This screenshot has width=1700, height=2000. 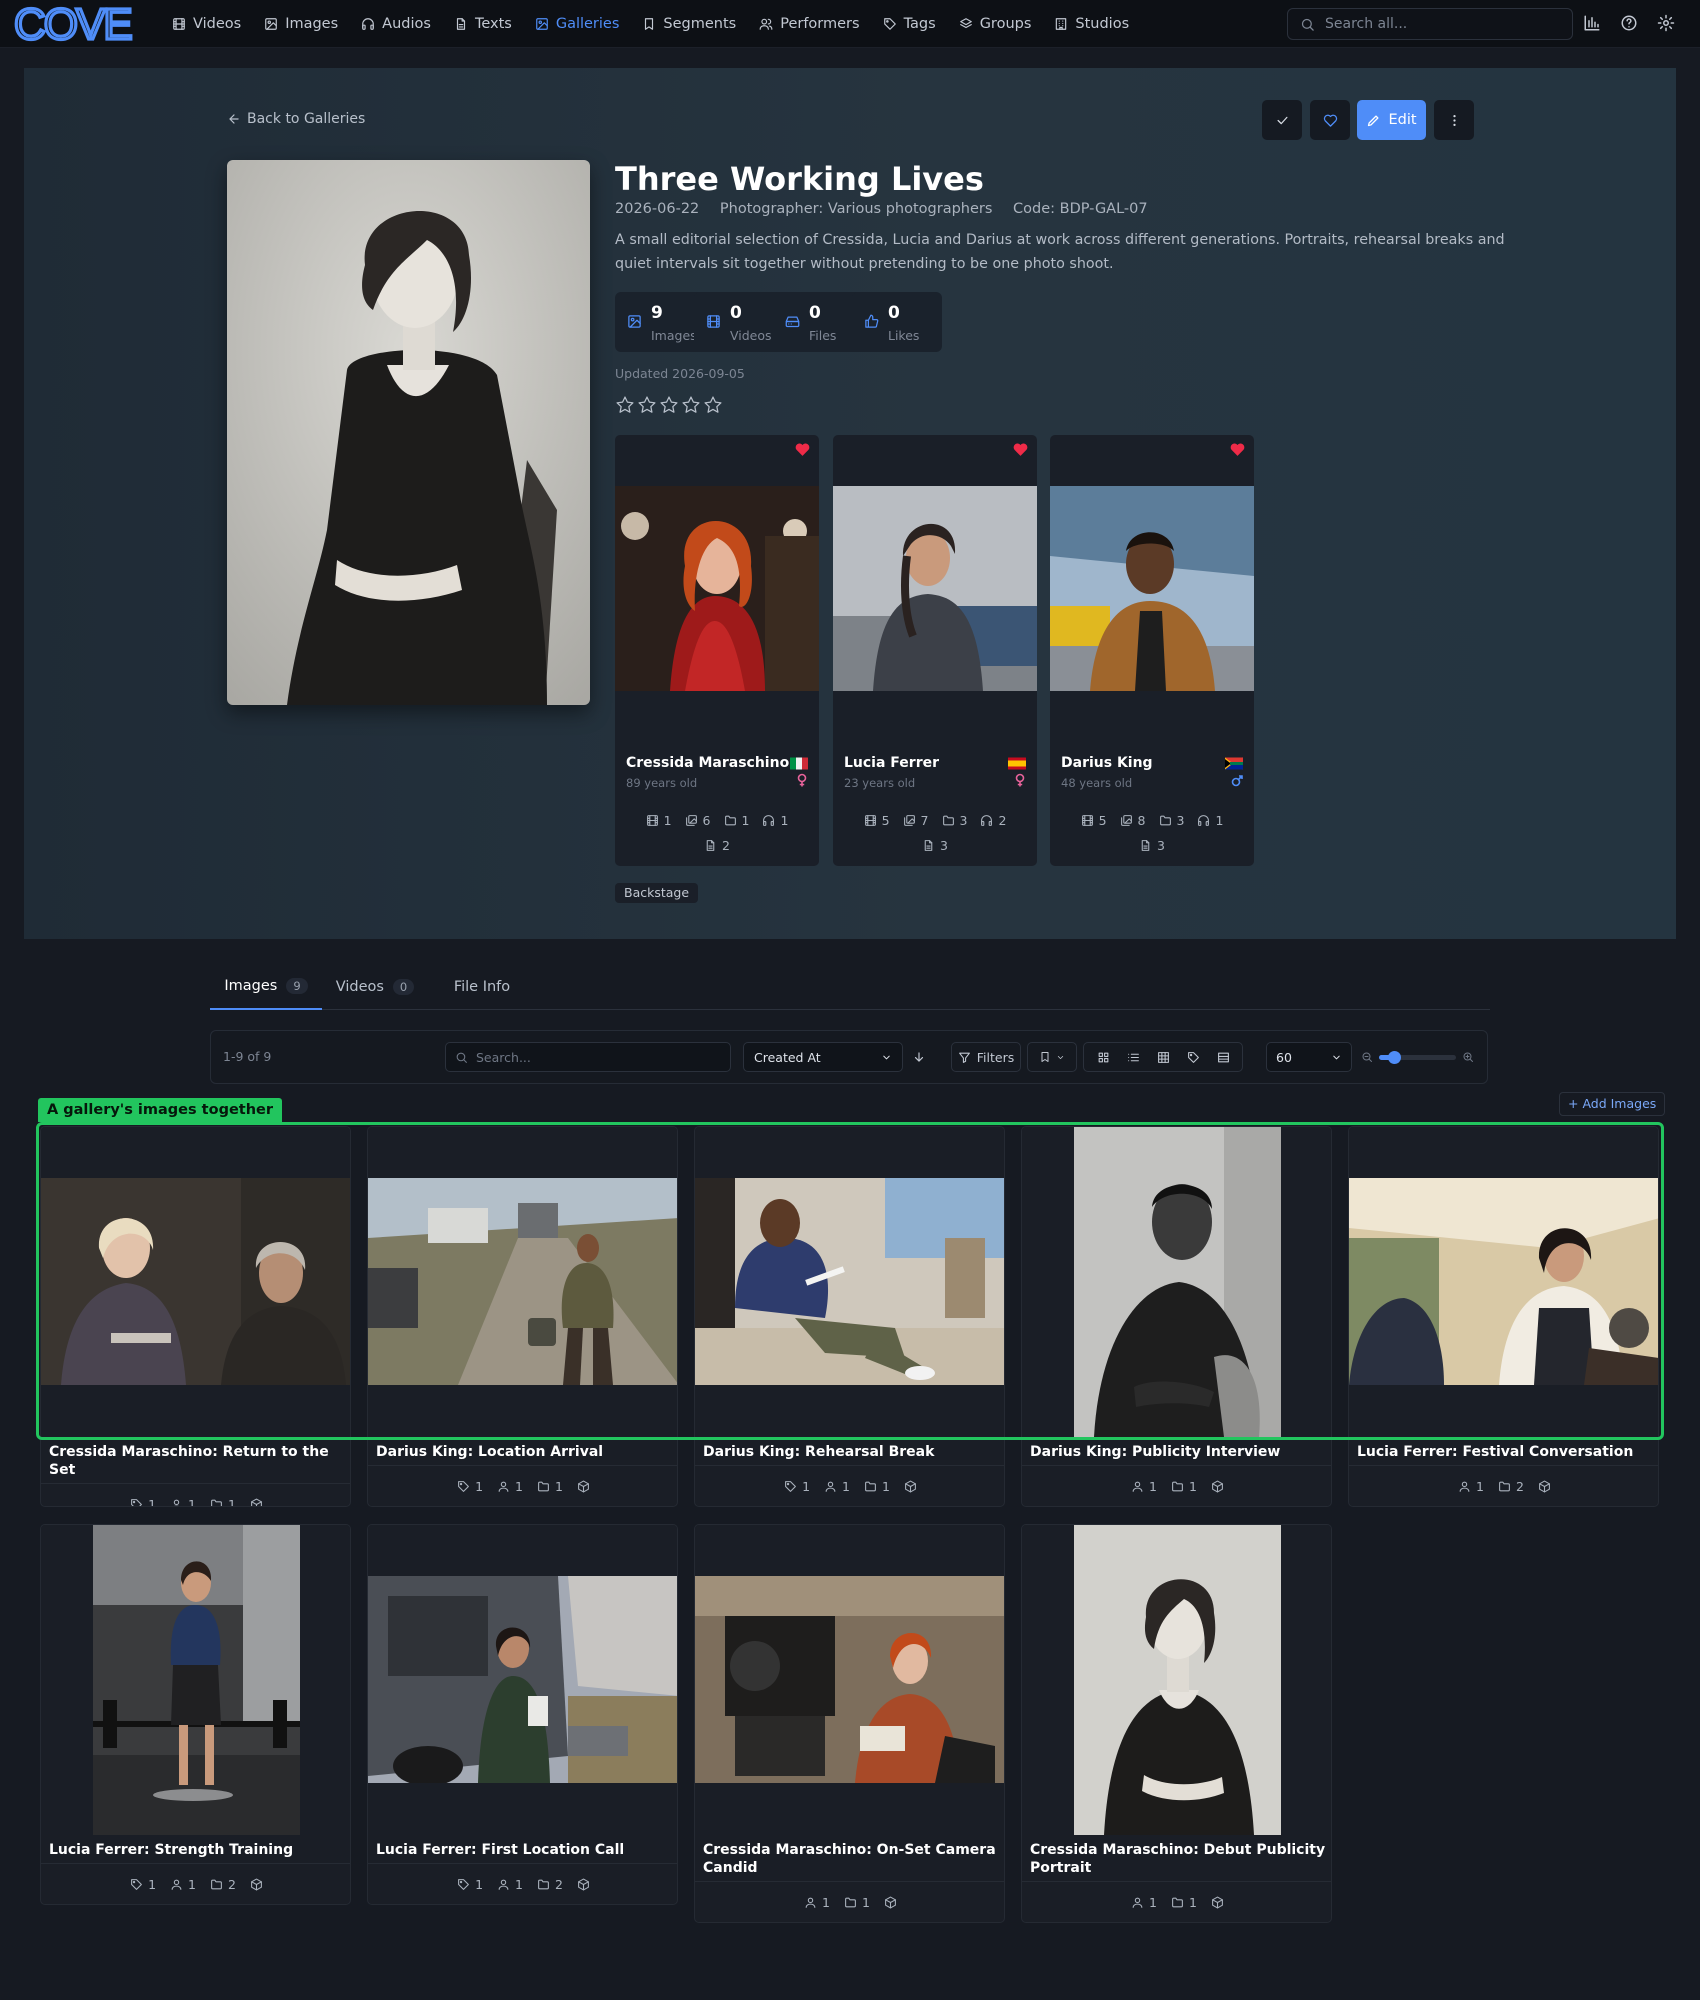 I want to click on nav-item-videos: Videos, so click(x=206, y=24).